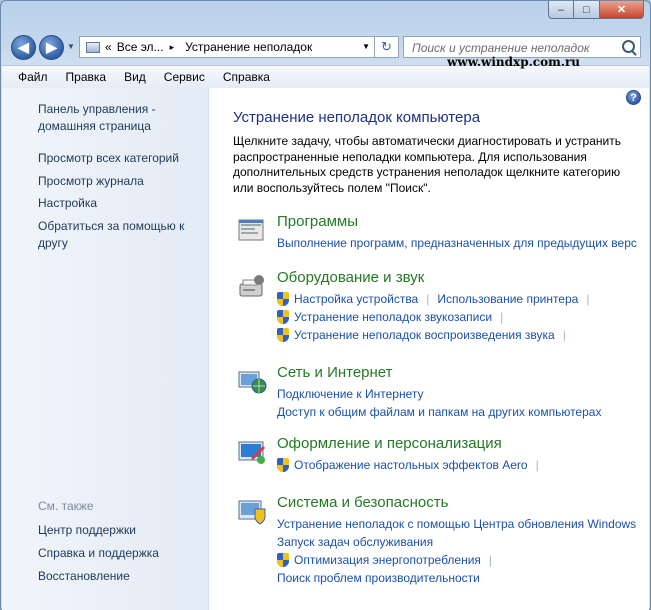  Describe the element at coordinates (357, 117) in the screenshot. I see `page-title: Устранение неполадок компьютера` at that location.